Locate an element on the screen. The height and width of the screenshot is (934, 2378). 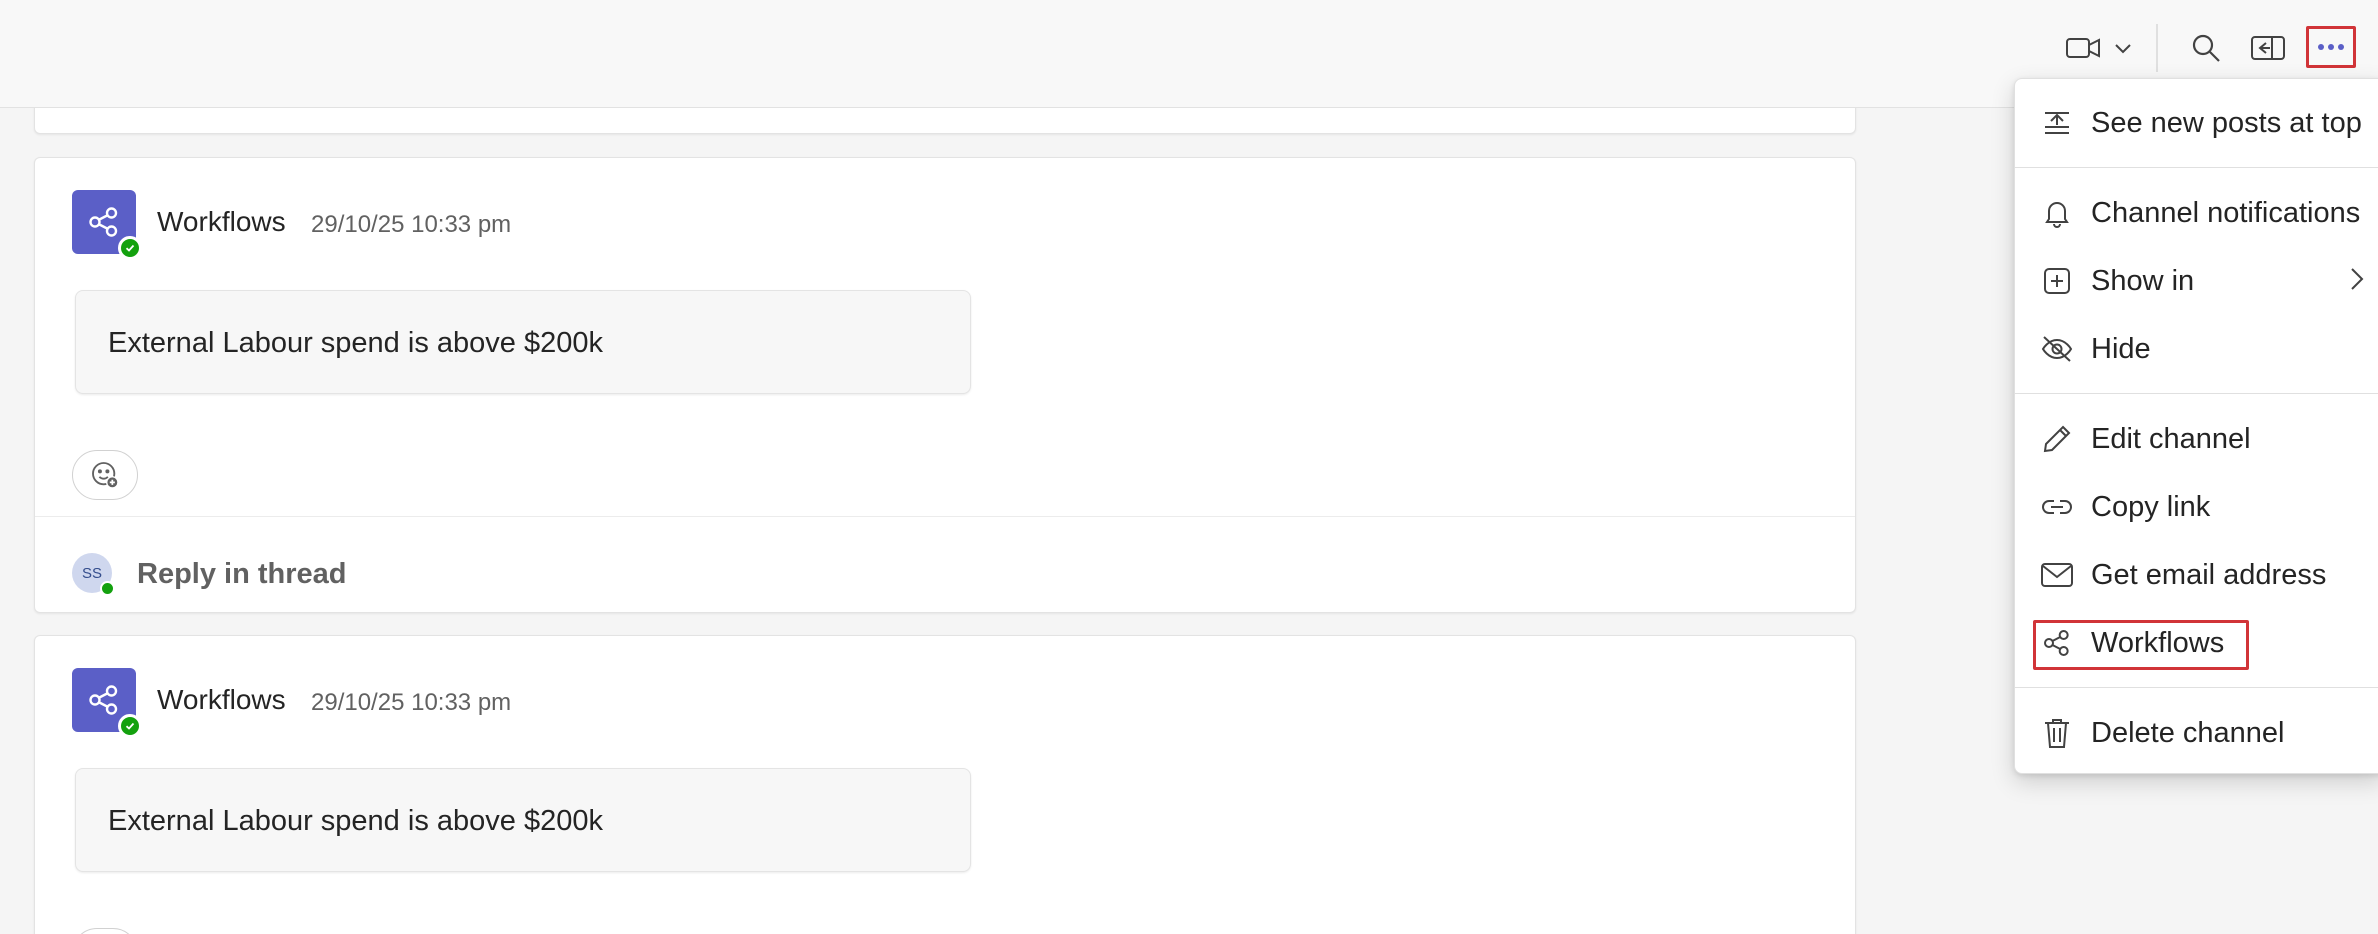
search-icon is located at coordinates (2206, 48).